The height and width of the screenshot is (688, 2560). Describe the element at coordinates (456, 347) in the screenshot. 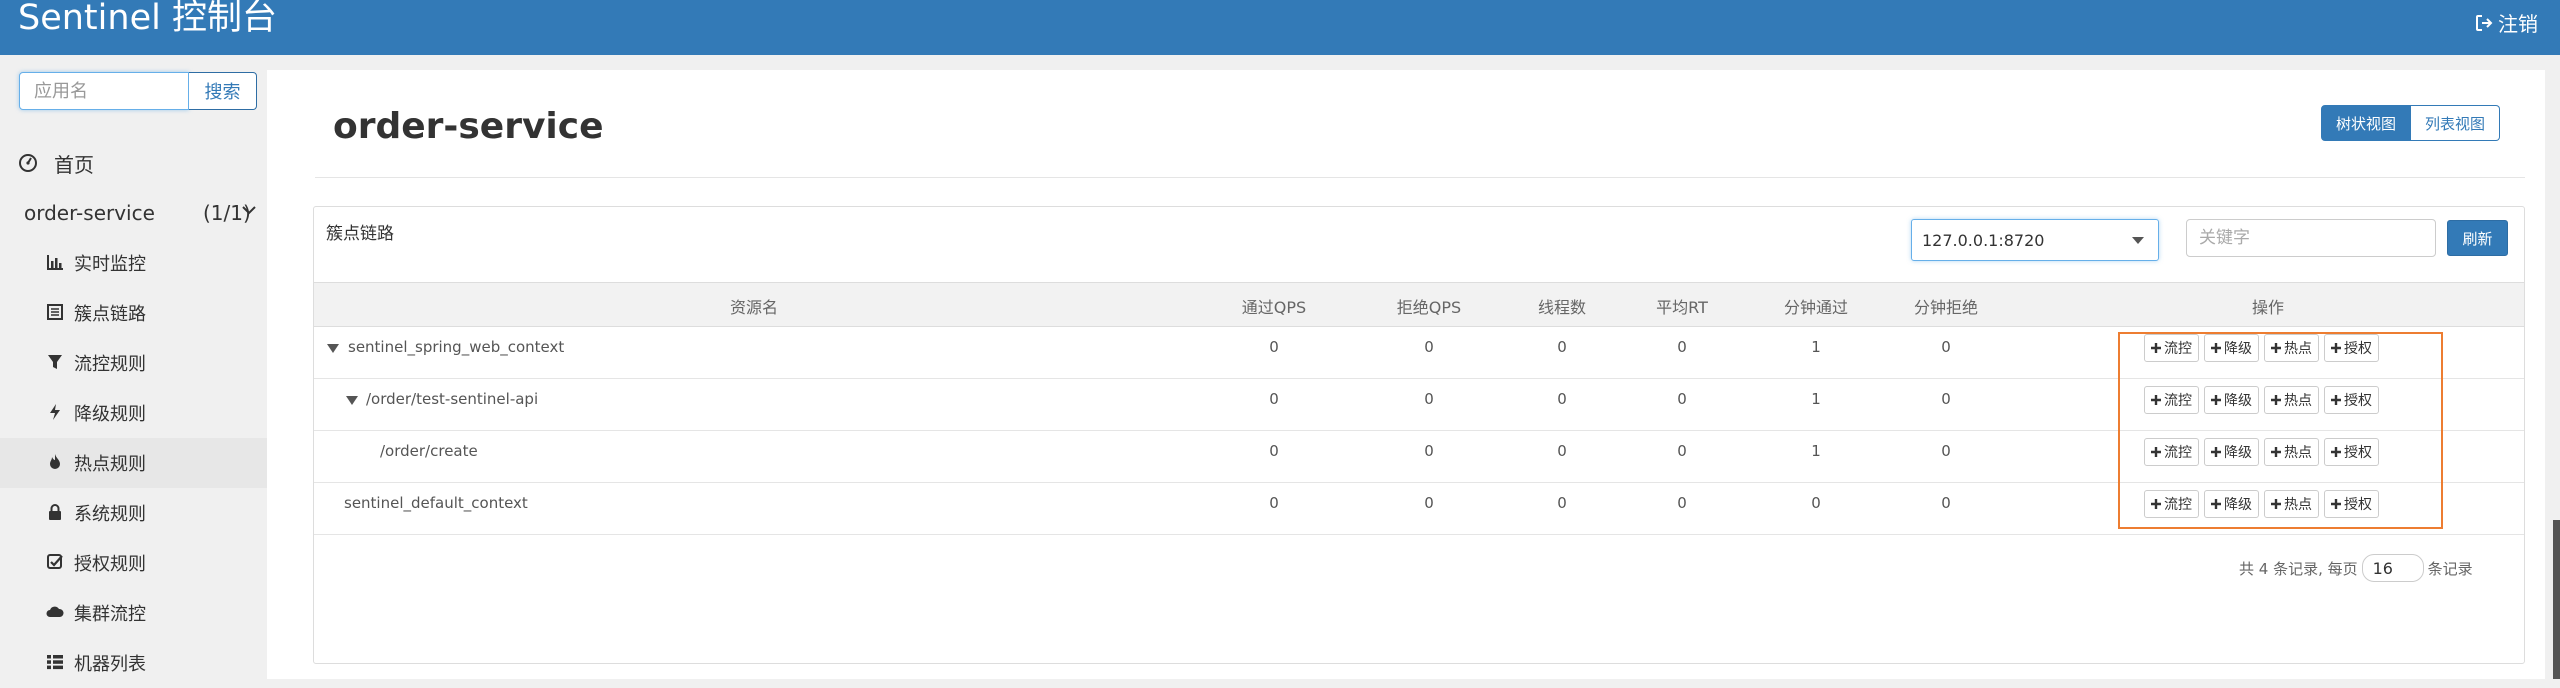

I see `resource-name: sentinel_spring_web_context` at that location.